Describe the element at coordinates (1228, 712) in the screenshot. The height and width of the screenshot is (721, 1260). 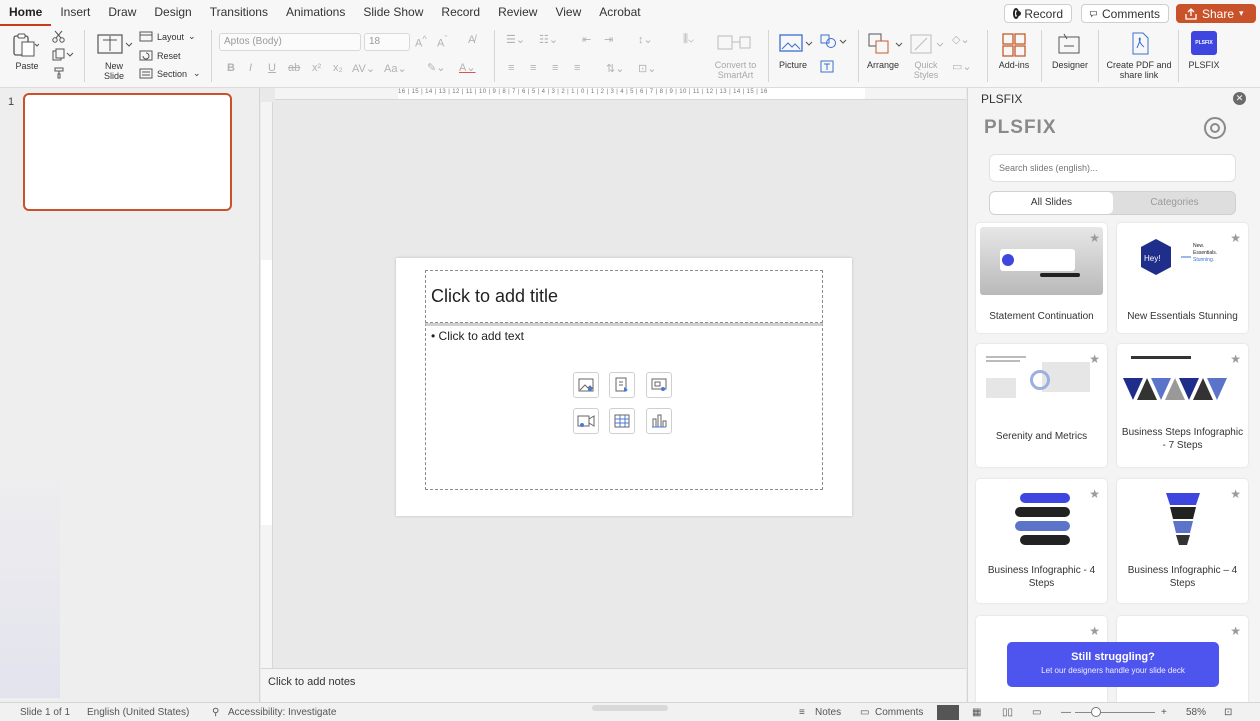
I see `fit-slide-icon: ⊡` at that location.